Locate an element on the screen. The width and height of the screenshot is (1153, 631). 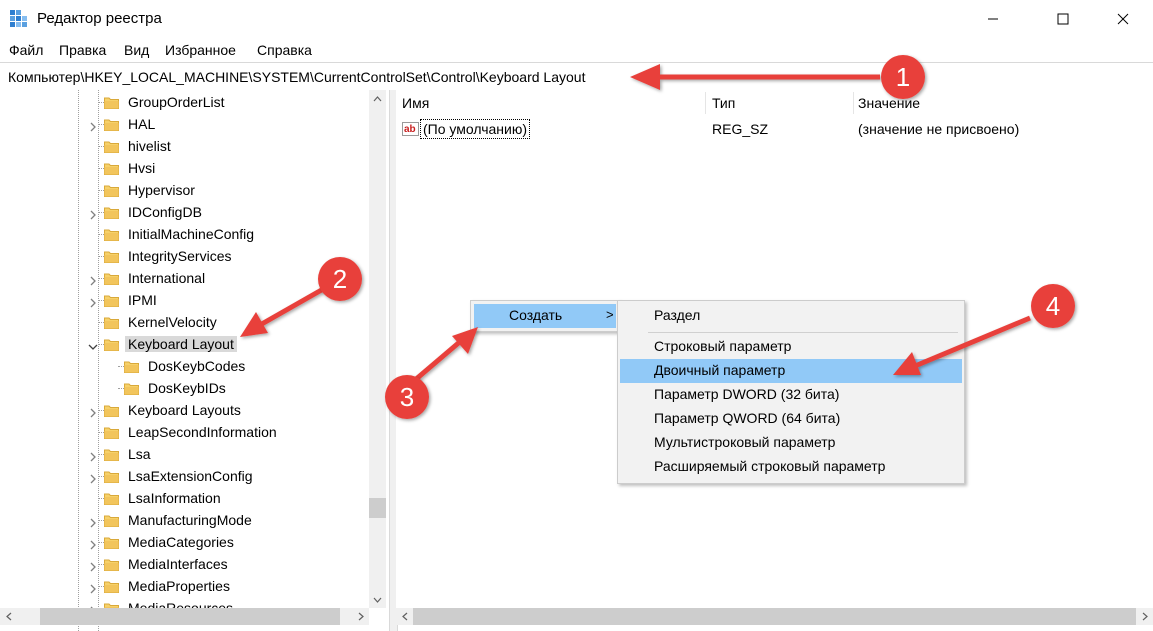
submenu-item-label: Параметр QWORD (64 бита) is located at coordinates (747, 418).